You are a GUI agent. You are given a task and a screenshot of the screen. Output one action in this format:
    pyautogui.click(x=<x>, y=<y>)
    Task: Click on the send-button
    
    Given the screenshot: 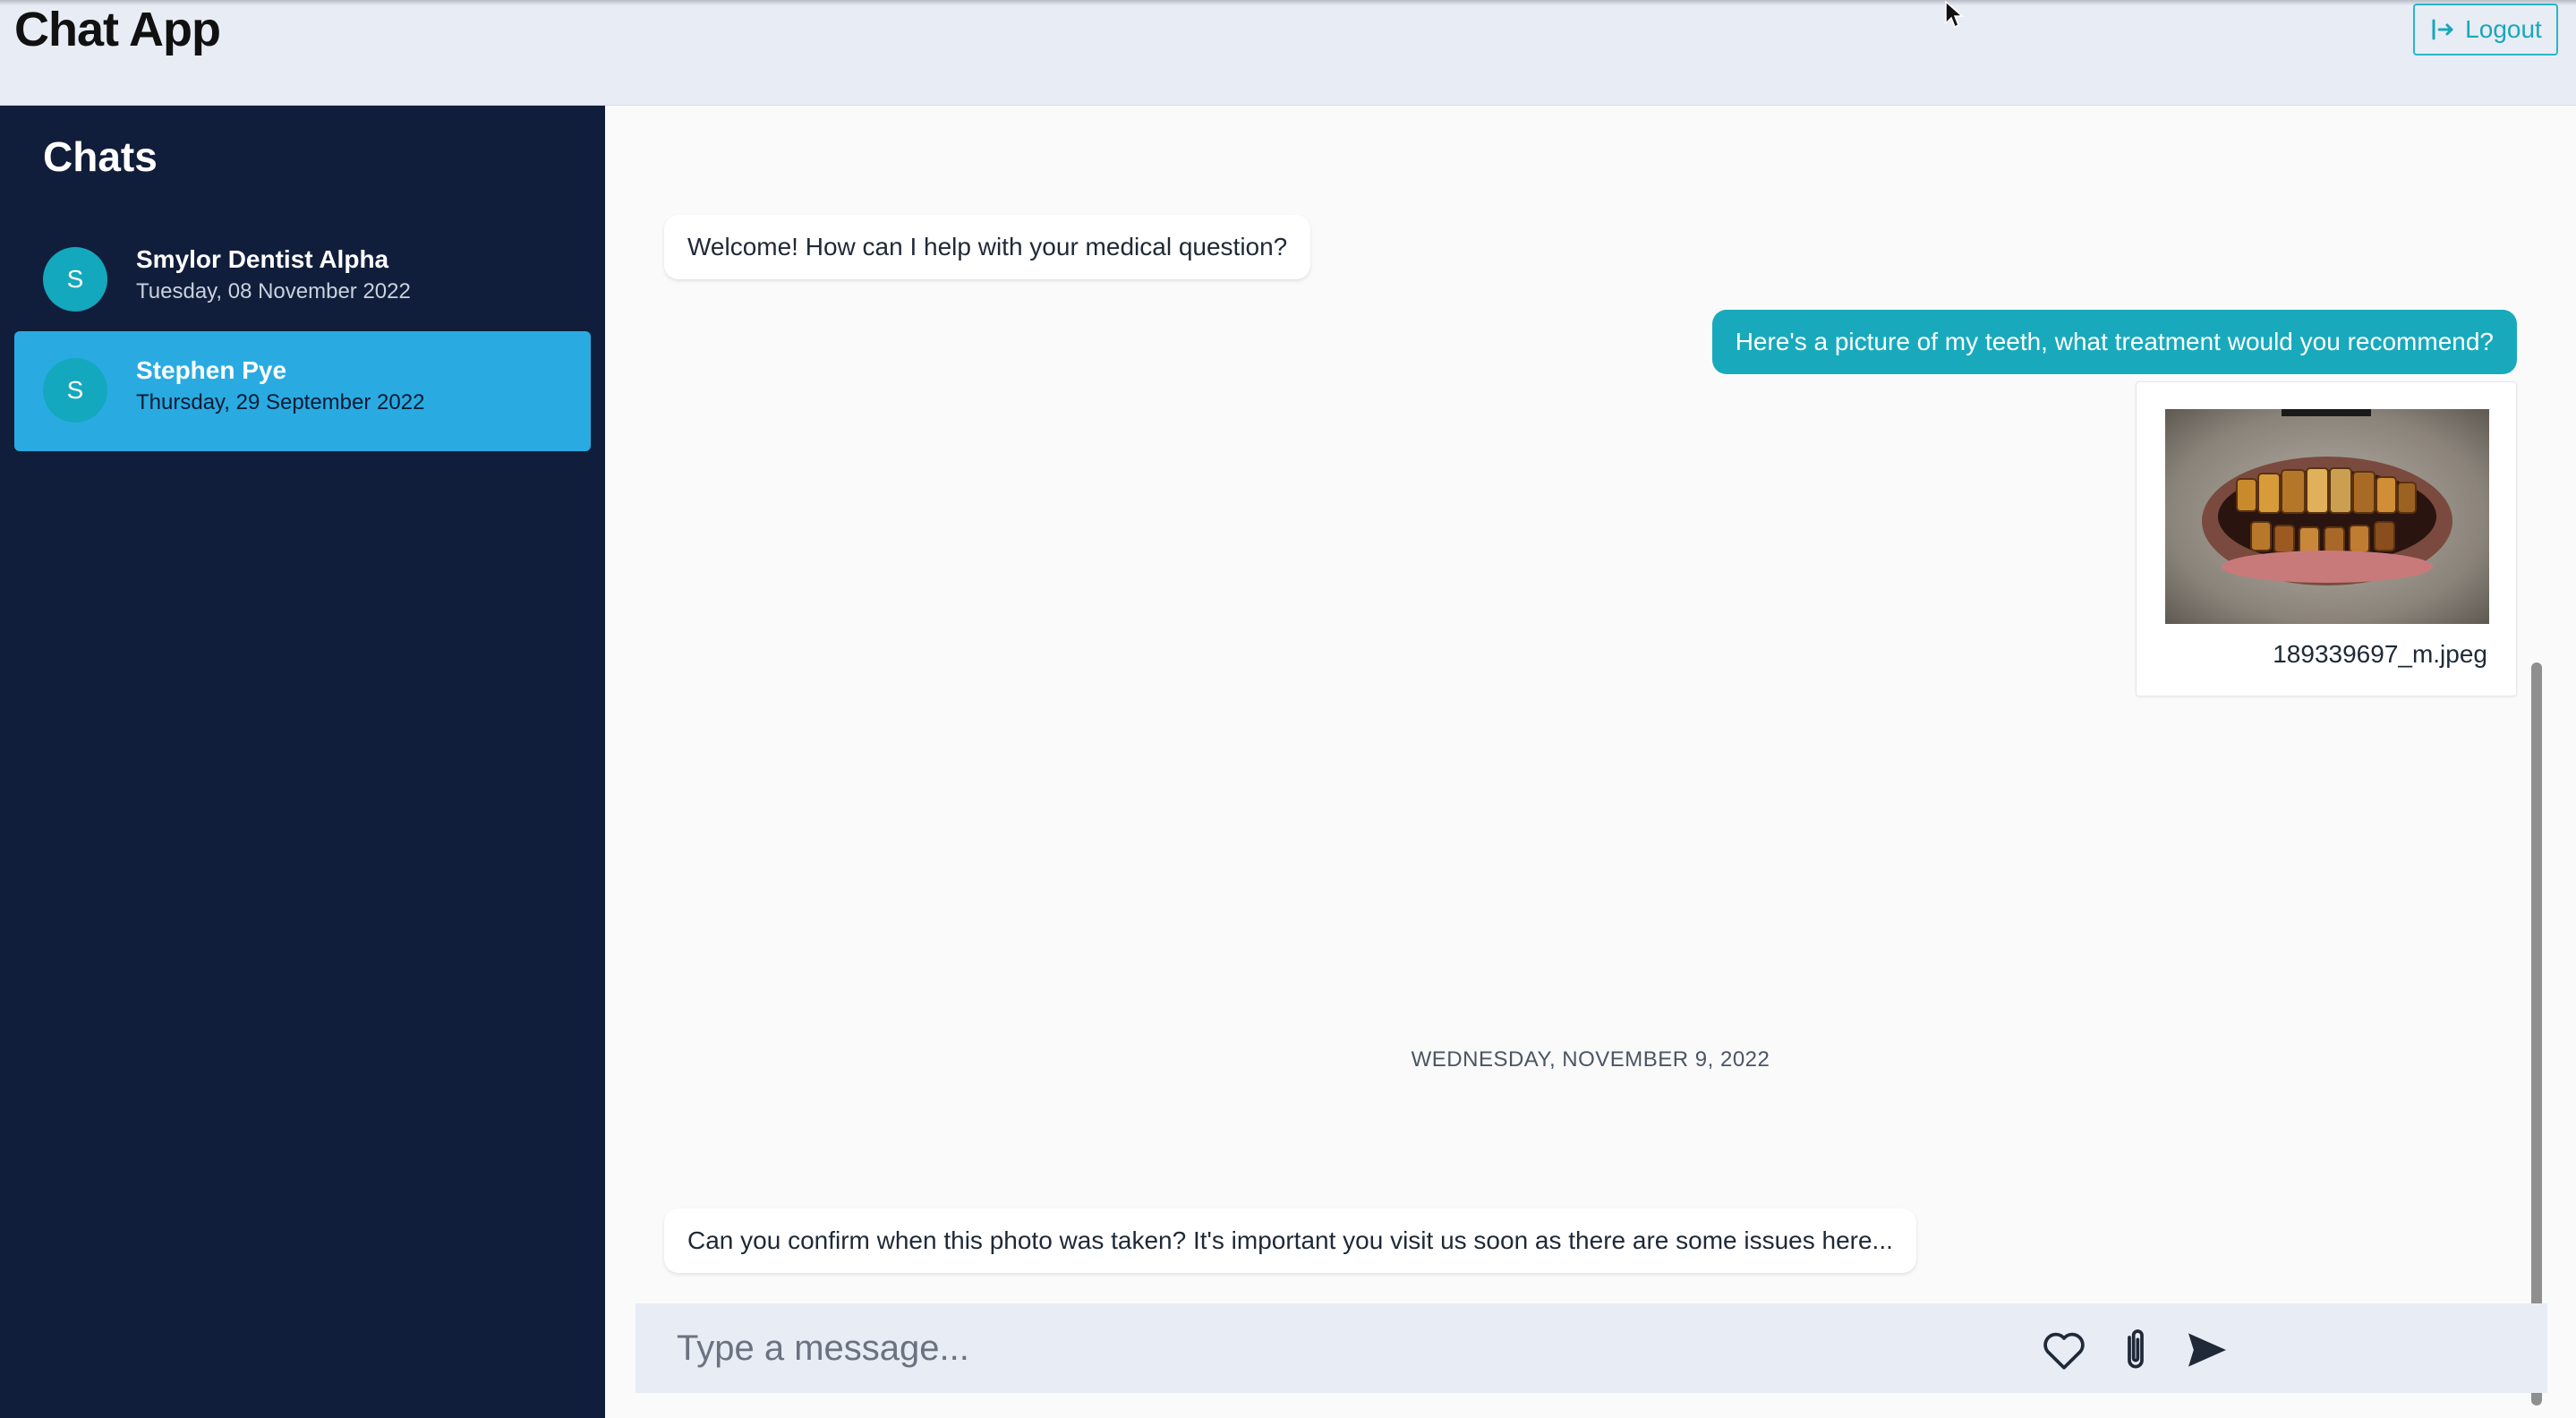 What is the action you would take?
    pyautogui.click(x=2207, y=1350)
    